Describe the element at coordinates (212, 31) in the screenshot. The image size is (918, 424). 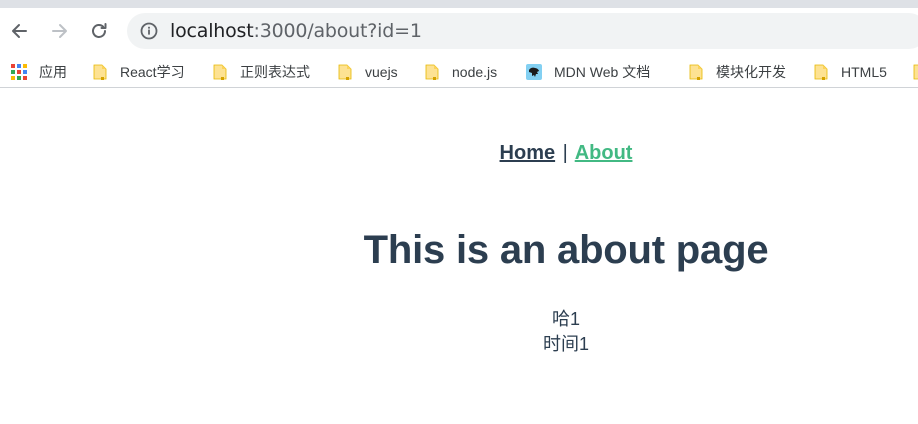
I see `url-host: localhost` at that location.